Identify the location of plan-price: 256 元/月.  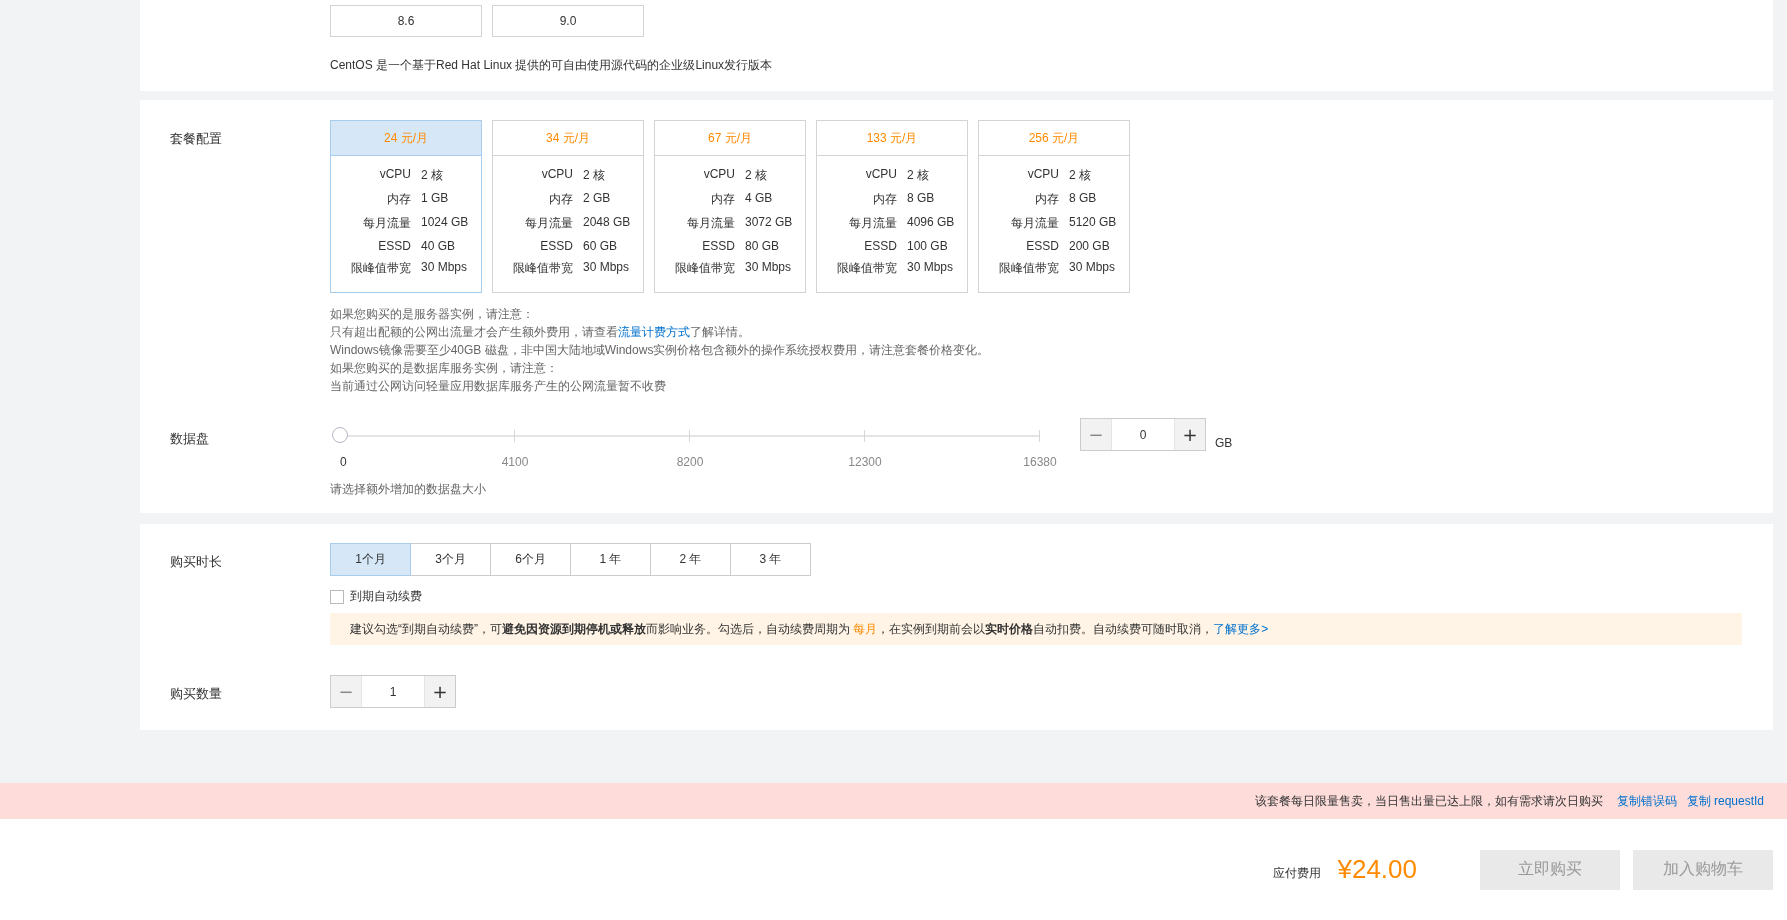
(1054, 138).